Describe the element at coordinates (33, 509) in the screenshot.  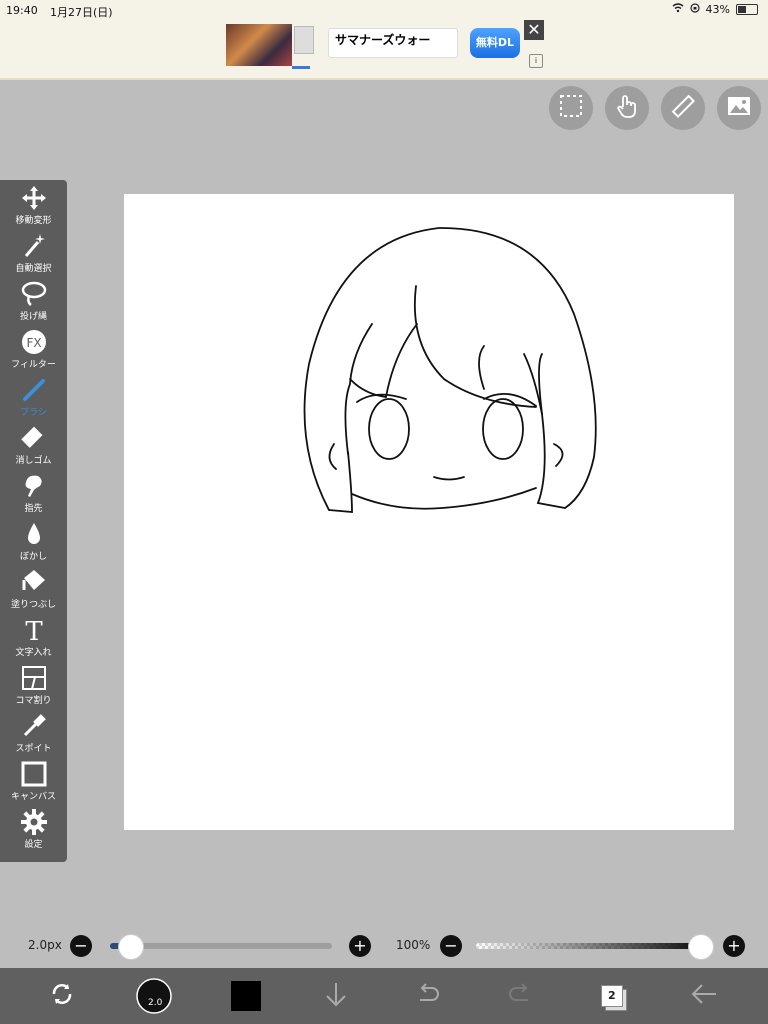
I see `tool-finger-label: 指先` at that location.